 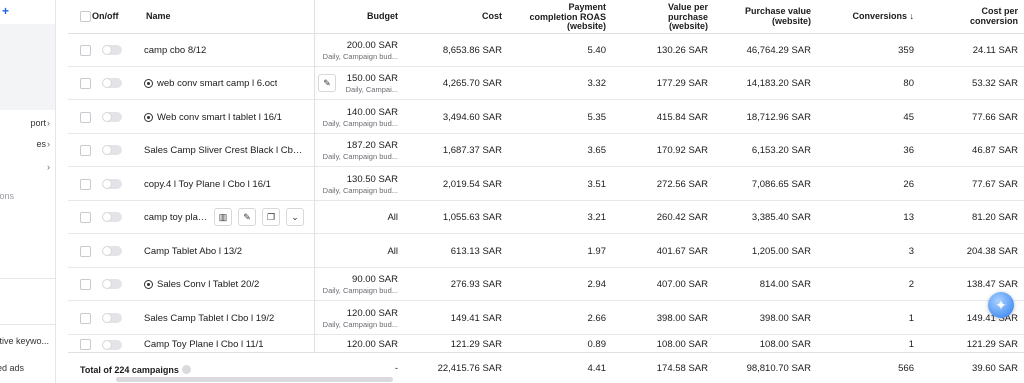 What do you see at coordinates (247, 217) in the screenshot?
I see `edit-icon: ✎` at bounding box center [247, 217].